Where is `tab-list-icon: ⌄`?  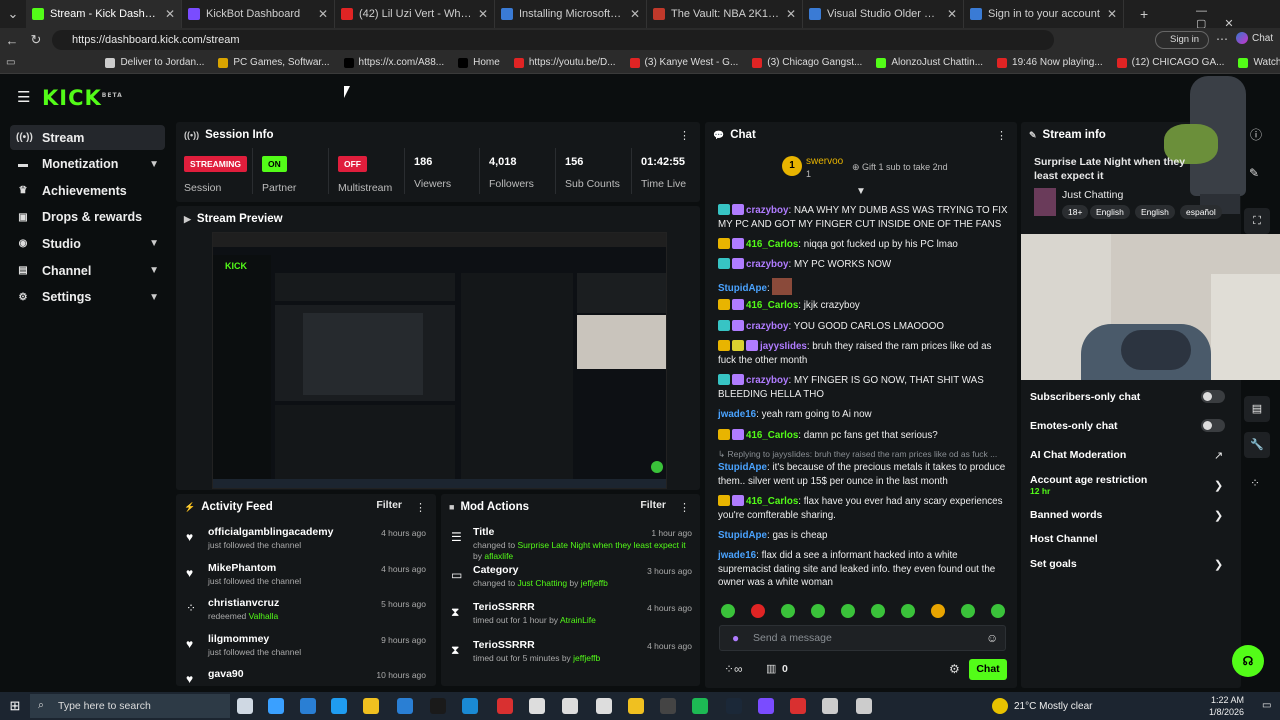 tab-list-icon: ⌄ is located at coordinates (13, 14).